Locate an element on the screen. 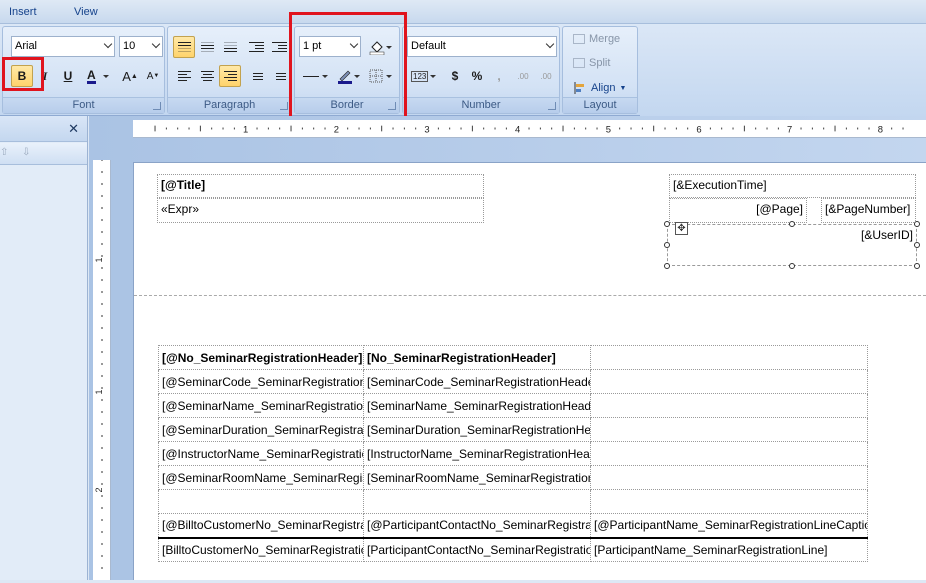 The width and height of the screenshot is (926, 583). align-bottom-button is located at coordinates (230, 47).